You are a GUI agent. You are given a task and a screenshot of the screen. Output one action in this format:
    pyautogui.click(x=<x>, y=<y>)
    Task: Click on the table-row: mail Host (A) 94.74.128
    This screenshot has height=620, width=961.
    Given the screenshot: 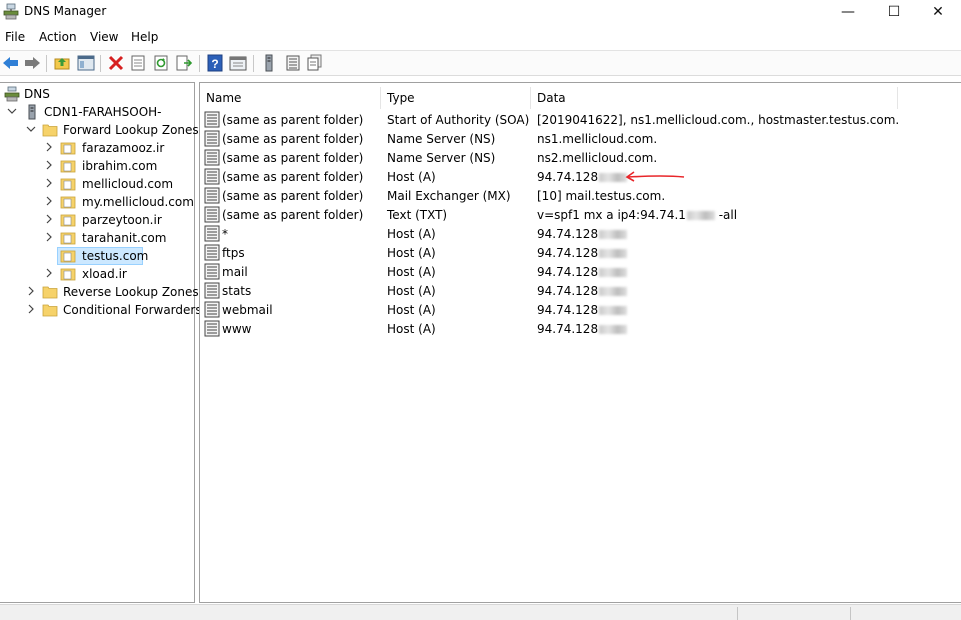 What is the action you would take?
    pyautogui.click(x=580, y=271)
    